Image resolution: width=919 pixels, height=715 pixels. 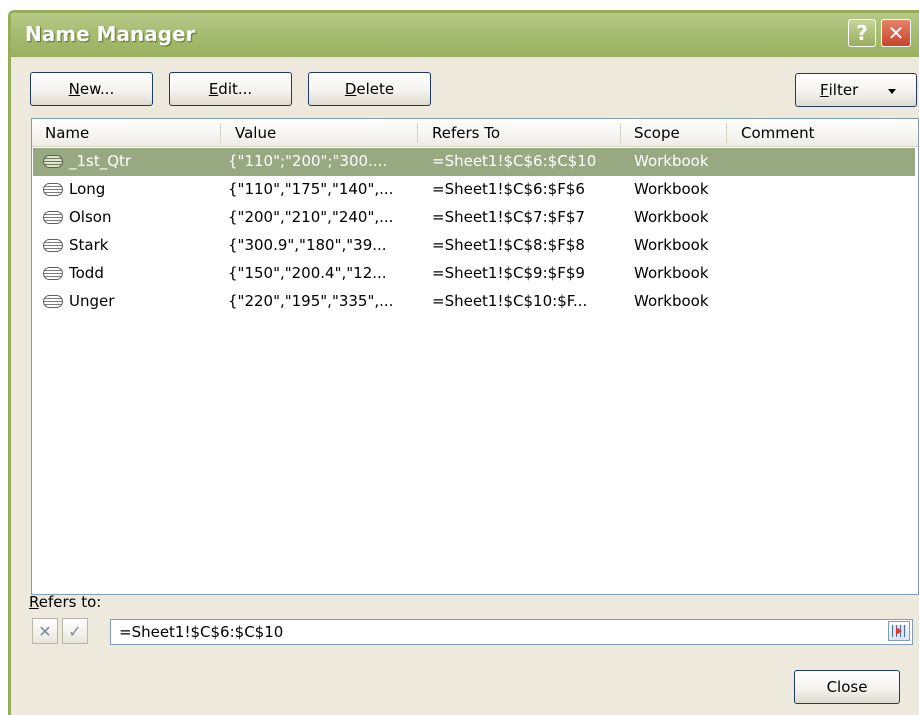 I want to click on row-refers-to: =Sheet1!$C$9:$F$9, so click(x=508, y=273).